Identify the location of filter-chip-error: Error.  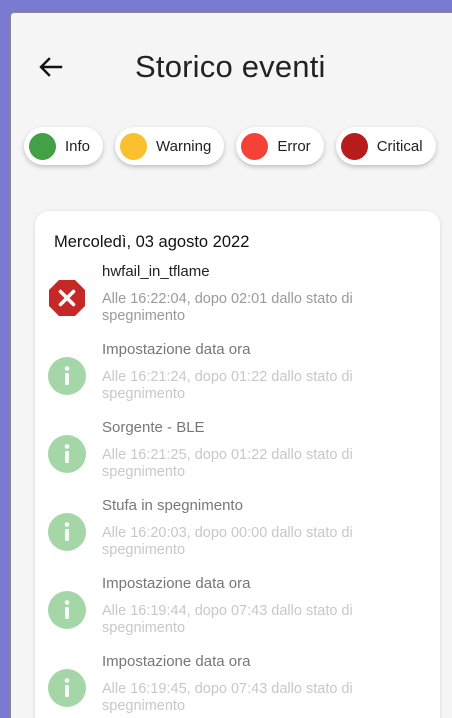
(280, 146).